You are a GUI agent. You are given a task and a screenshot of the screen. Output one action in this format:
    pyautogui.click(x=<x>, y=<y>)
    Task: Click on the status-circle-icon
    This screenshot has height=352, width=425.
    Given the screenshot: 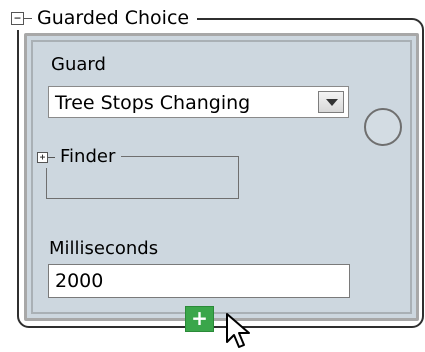 What is the action you would take?
    pyautogui.click(x=383, y=127)
    